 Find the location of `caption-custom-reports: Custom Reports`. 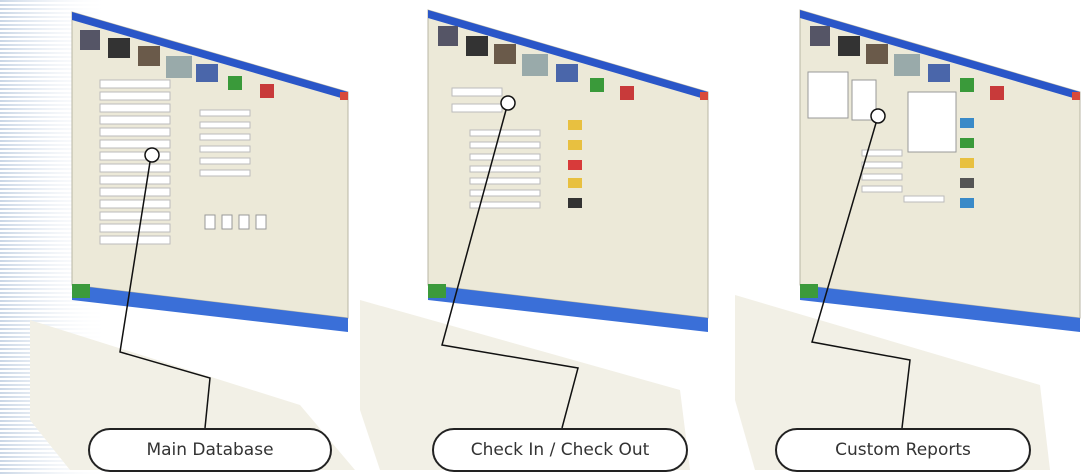

caption-custom-reports: Custom Reports is located at coordinates (903, 450).